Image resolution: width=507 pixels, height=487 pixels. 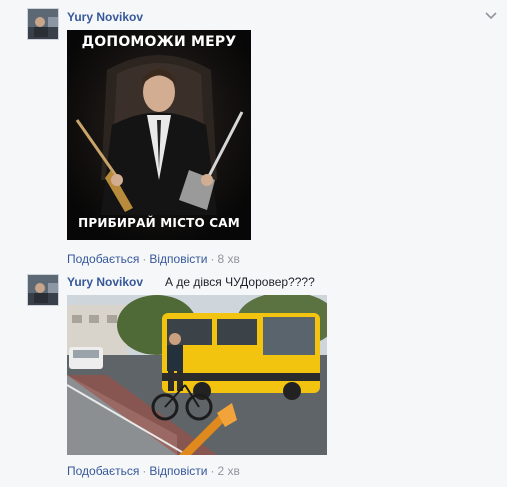 I want to click on timestamp: 8 хв, so click(x=228, y=259).